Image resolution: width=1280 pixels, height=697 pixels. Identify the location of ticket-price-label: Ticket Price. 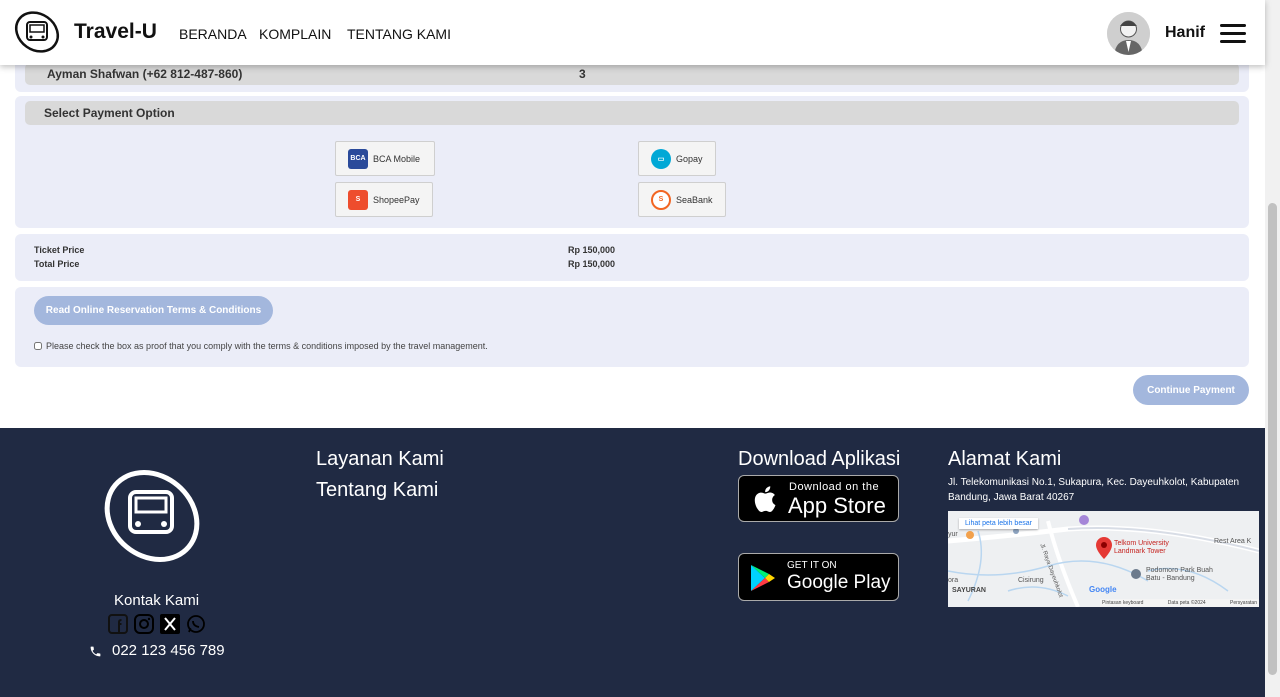
(59, 250).